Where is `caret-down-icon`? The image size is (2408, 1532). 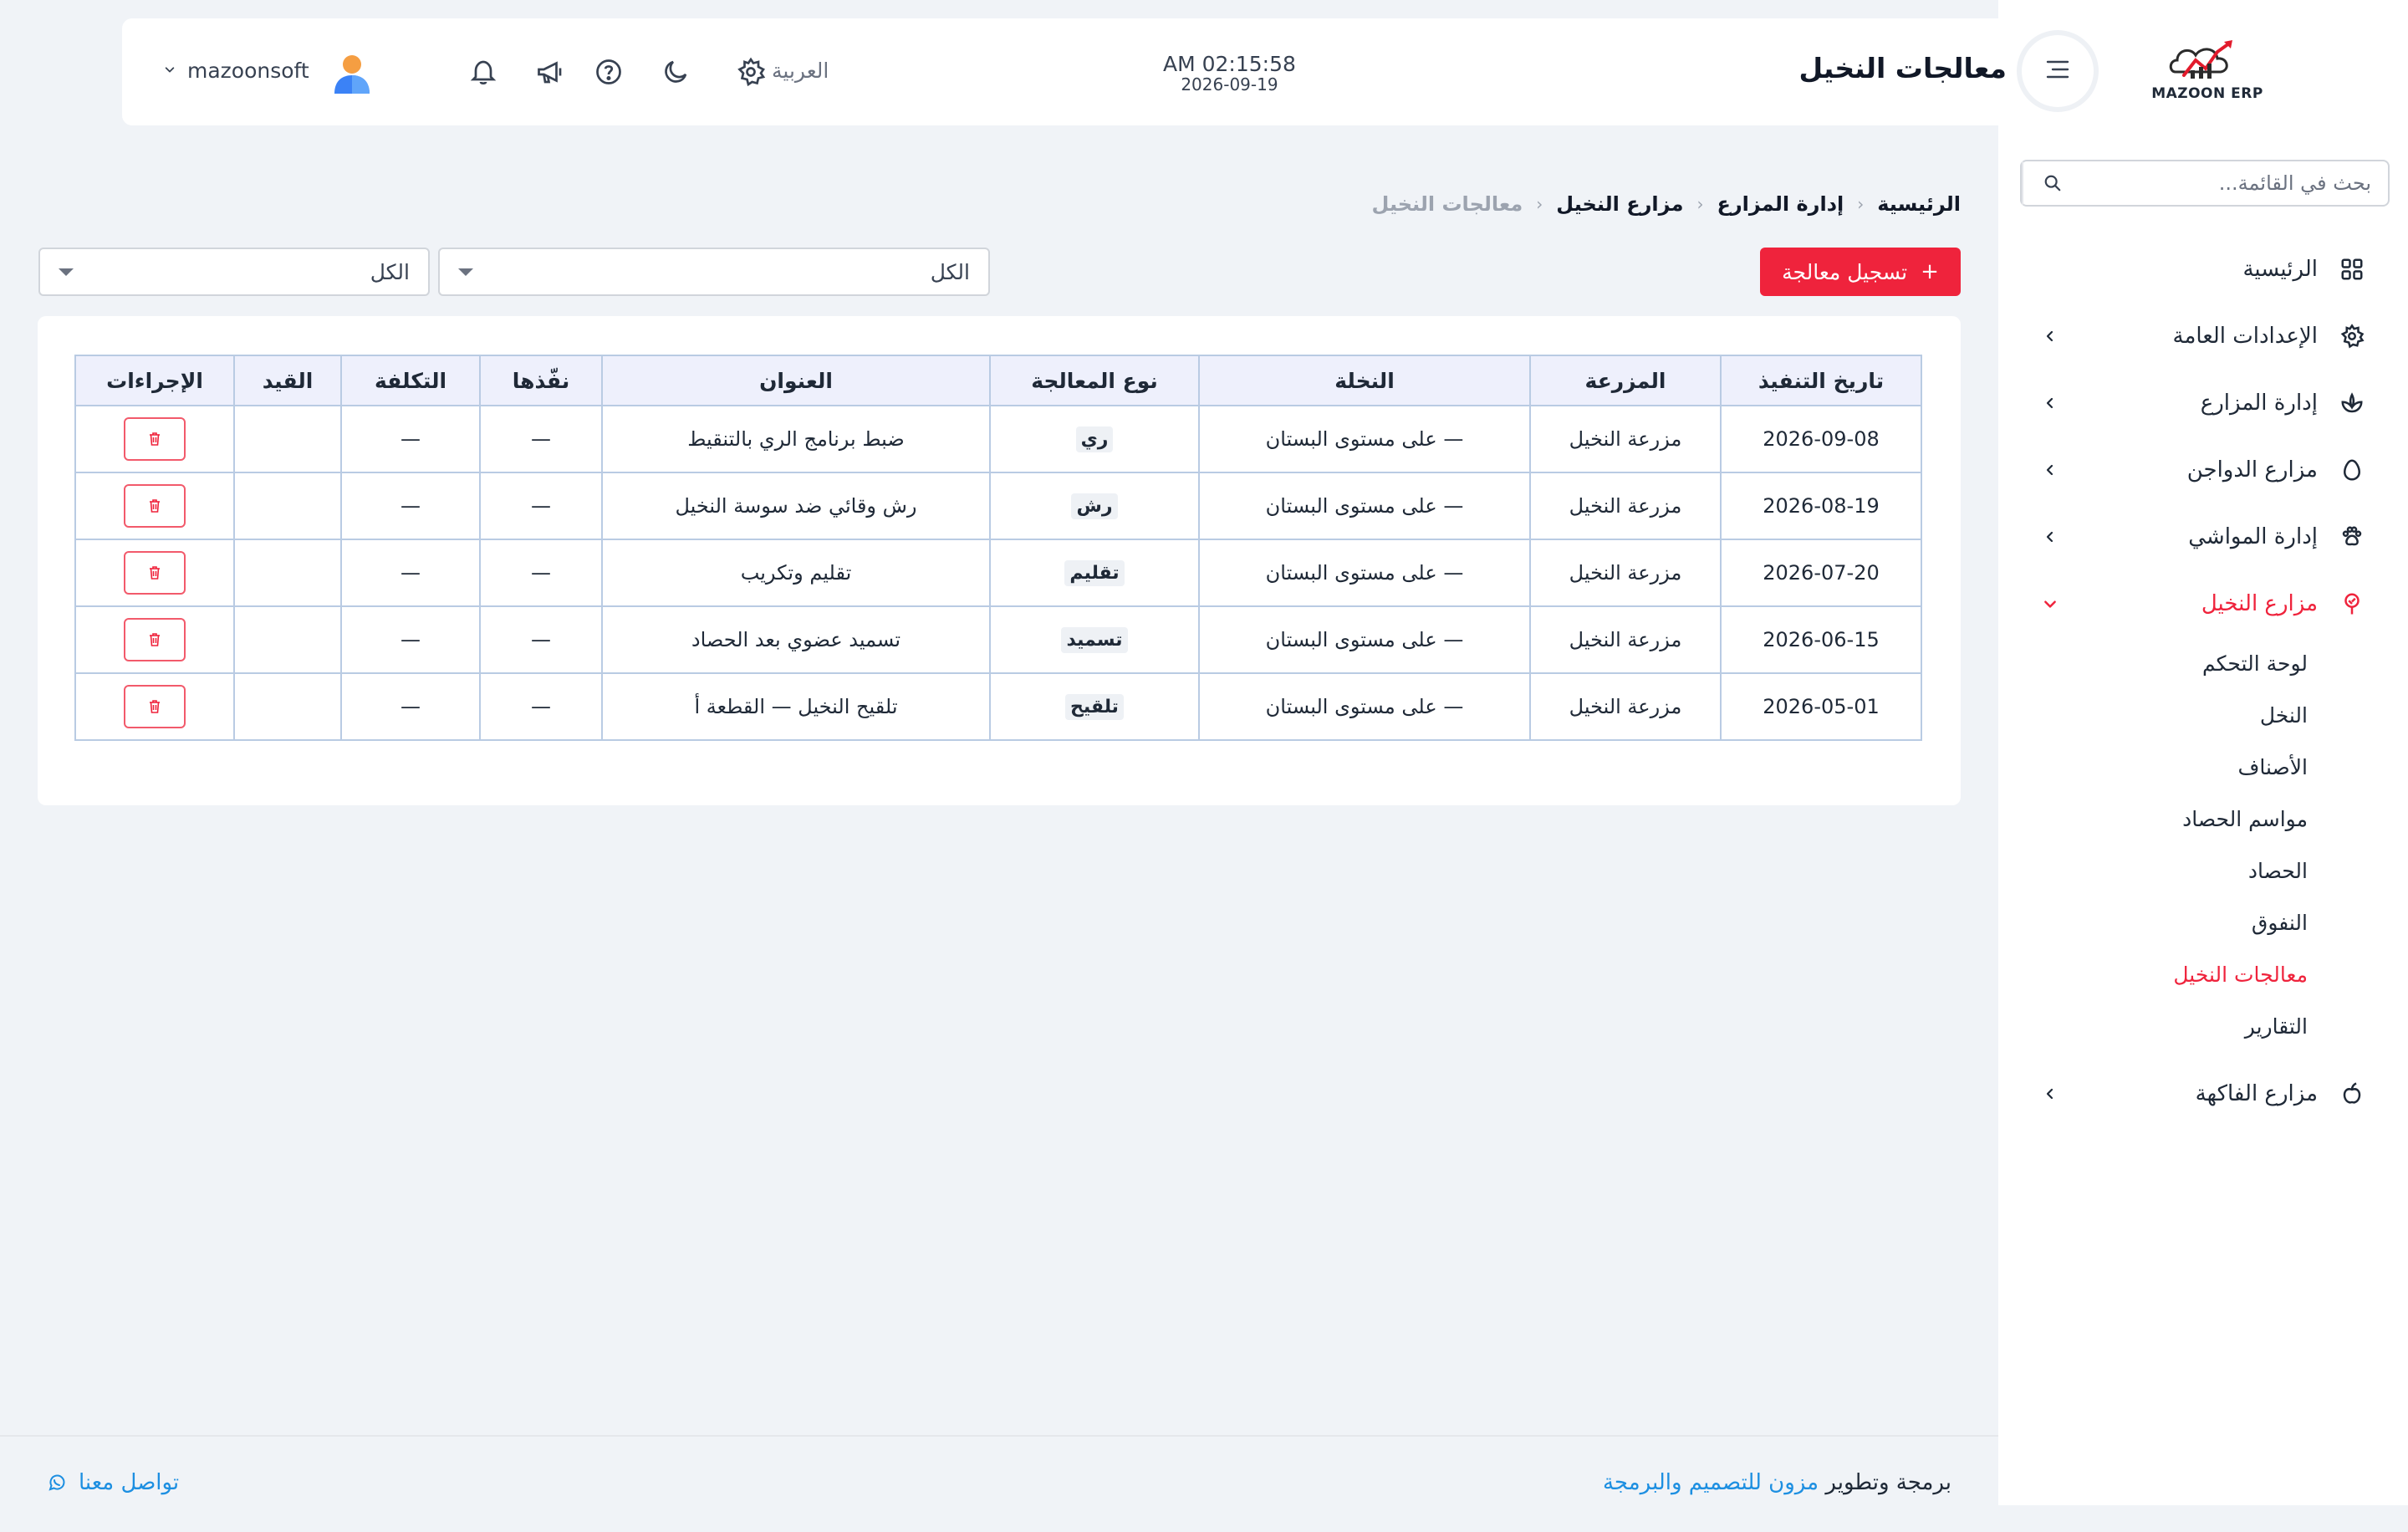 caret-down-icon is located at coordinates (466, 272).